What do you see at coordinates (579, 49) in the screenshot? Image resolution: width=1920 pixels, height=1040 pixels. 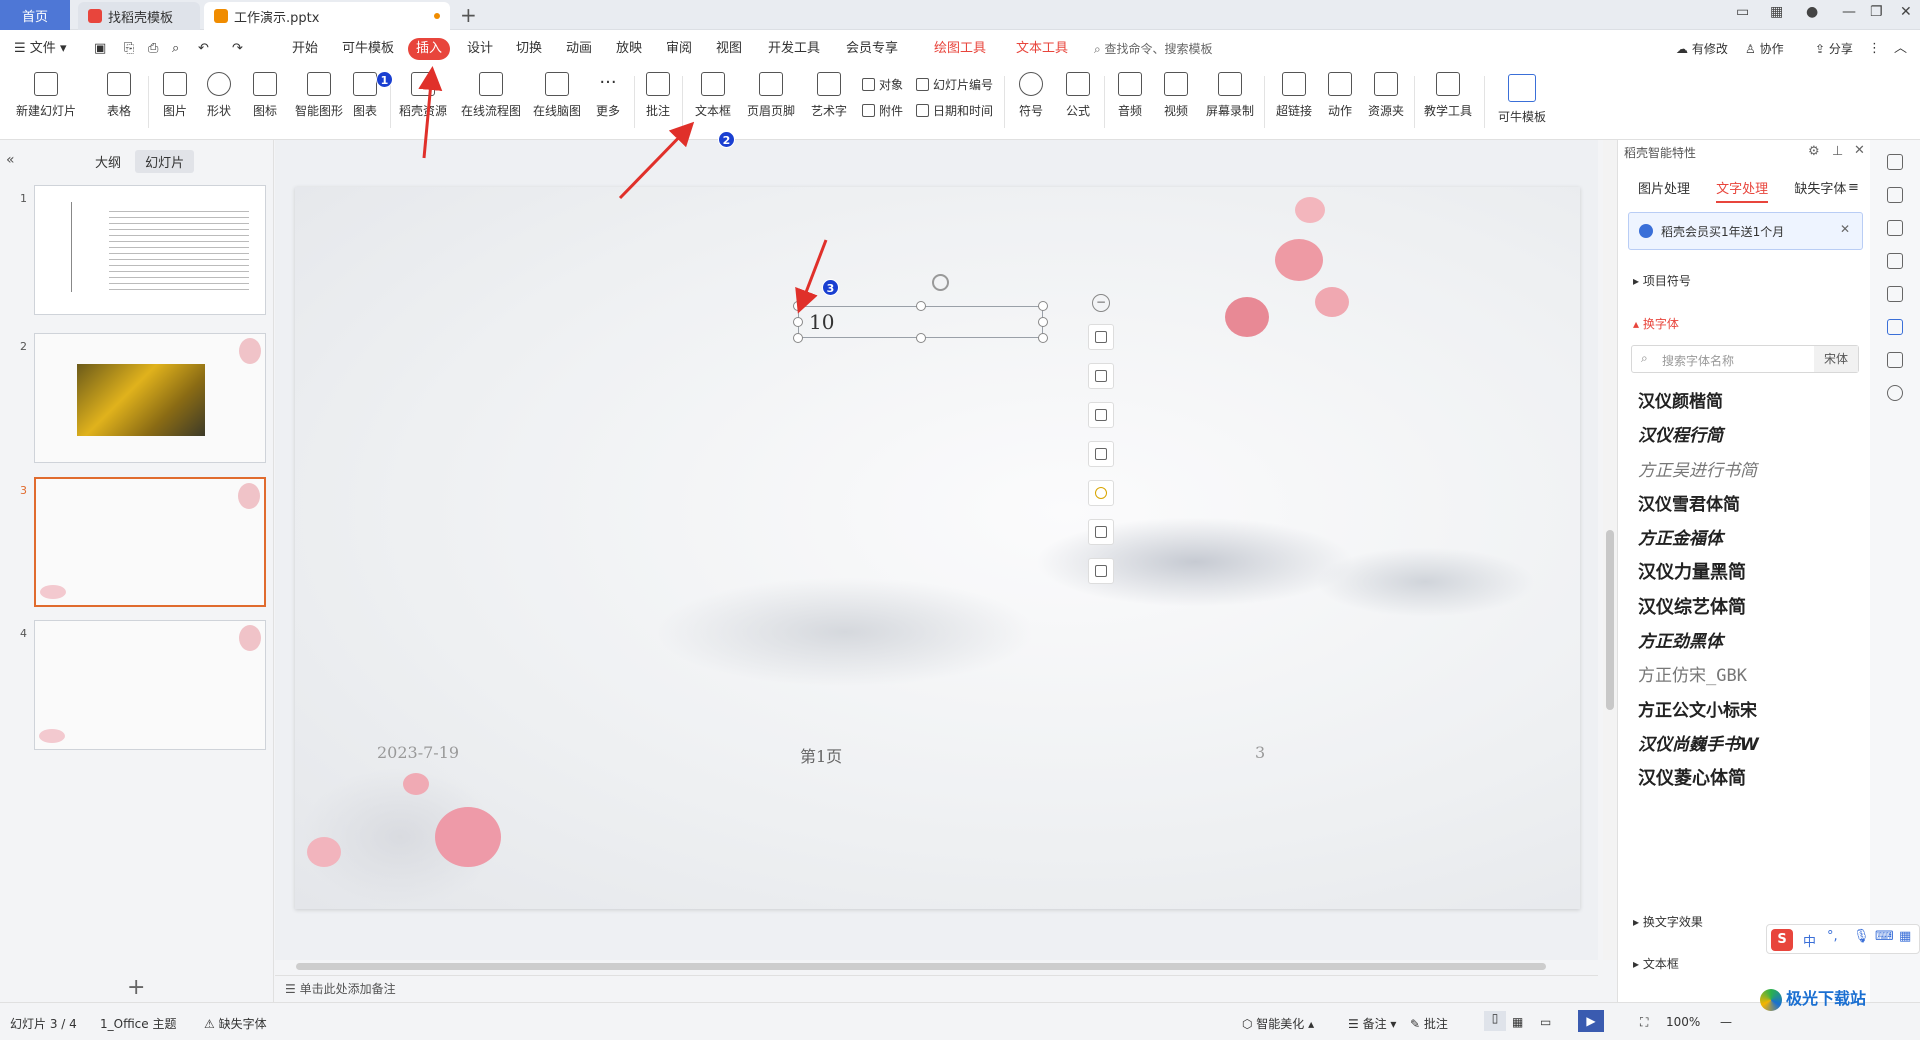 I see `menu-animation: 动画` at bounding box center [579, 49].